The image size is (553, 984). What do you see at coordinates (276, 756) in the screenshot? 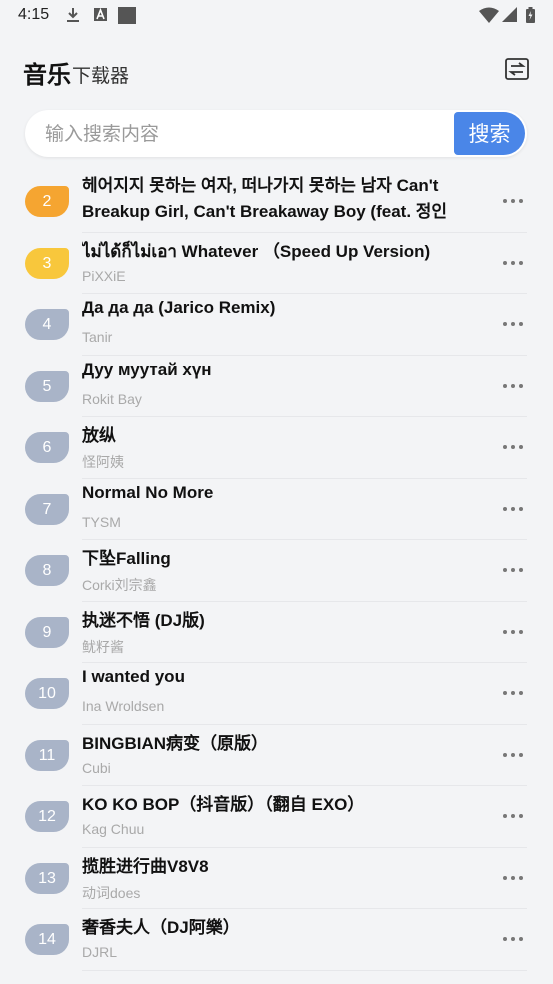
I see `song-row: 11 BINGBIAN病变（原版） Cubi` at bounding box center [276, 756].